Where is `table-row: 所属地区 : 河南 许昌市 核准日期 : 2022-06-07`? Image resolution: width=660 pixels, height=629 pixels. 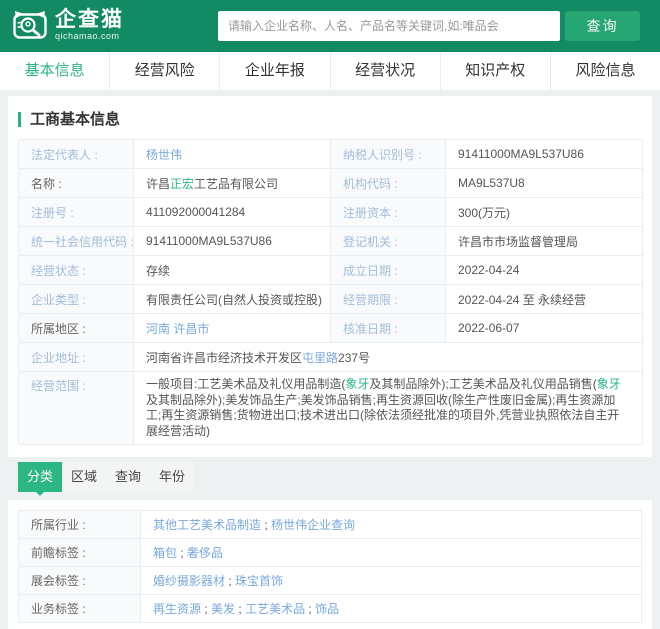
table-row: 所属地区 : 河南 许昌市 核准日期 : 2022-06-07 is located at coordinates (330, 328).